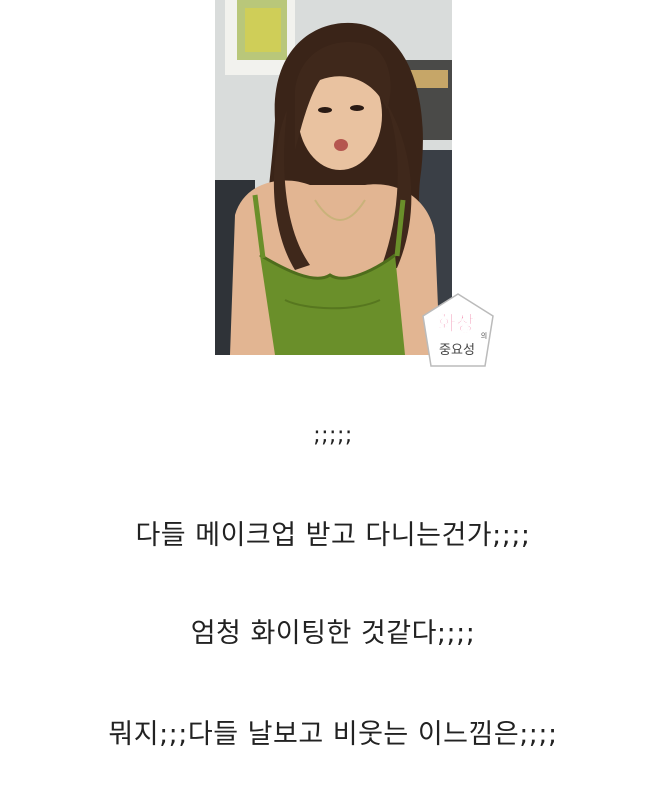 This screenshot has width=666, height=792. Describe the element at coordinates (333, 535) in the screenshot. I see `text-line-2: 다들 메이크업 받고 다니는건가;;;;` at that location.